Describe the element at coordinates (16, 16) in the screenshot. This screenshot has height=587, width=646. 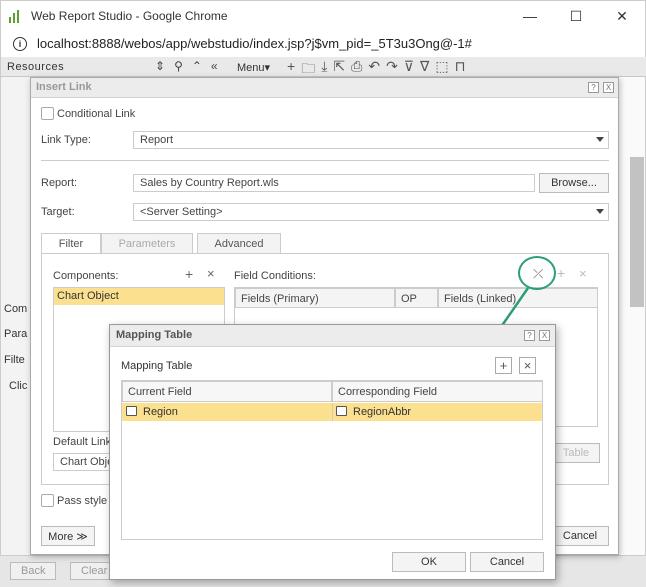
I see `app-logo-icon` at that location.